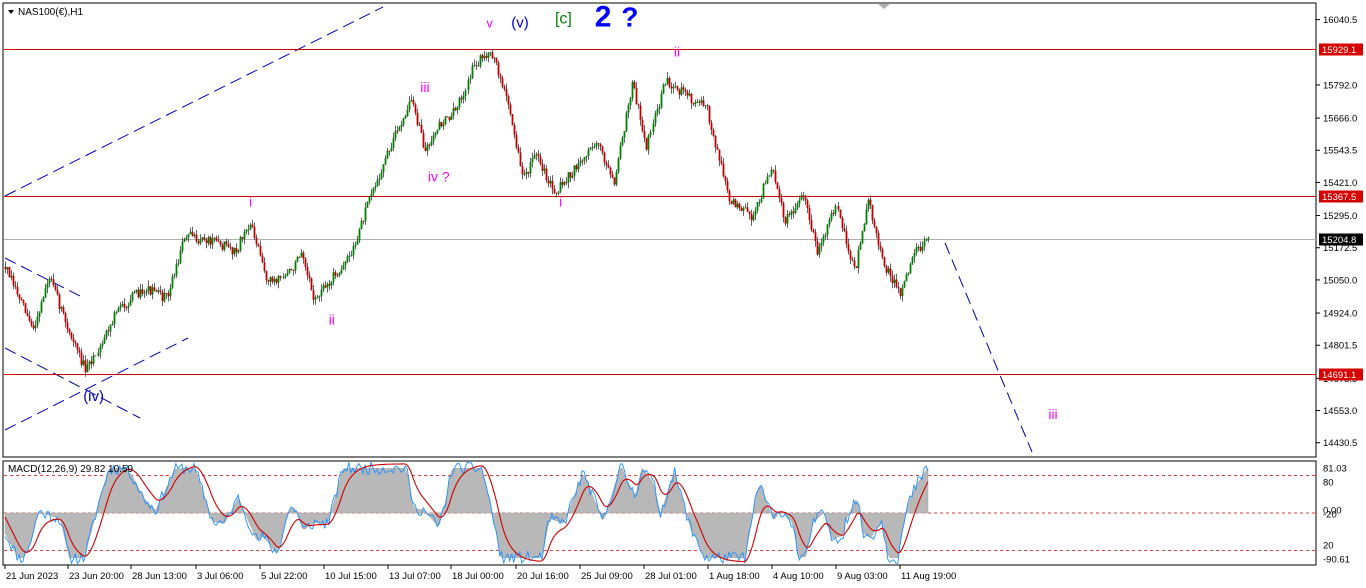 This screenshot has width=1366, height=588. What do you see at coordinates (928, 576) in the screenshot?
I see `time-tick-label-14: 11 Aug 19:00` at bounding box center [928, 576].